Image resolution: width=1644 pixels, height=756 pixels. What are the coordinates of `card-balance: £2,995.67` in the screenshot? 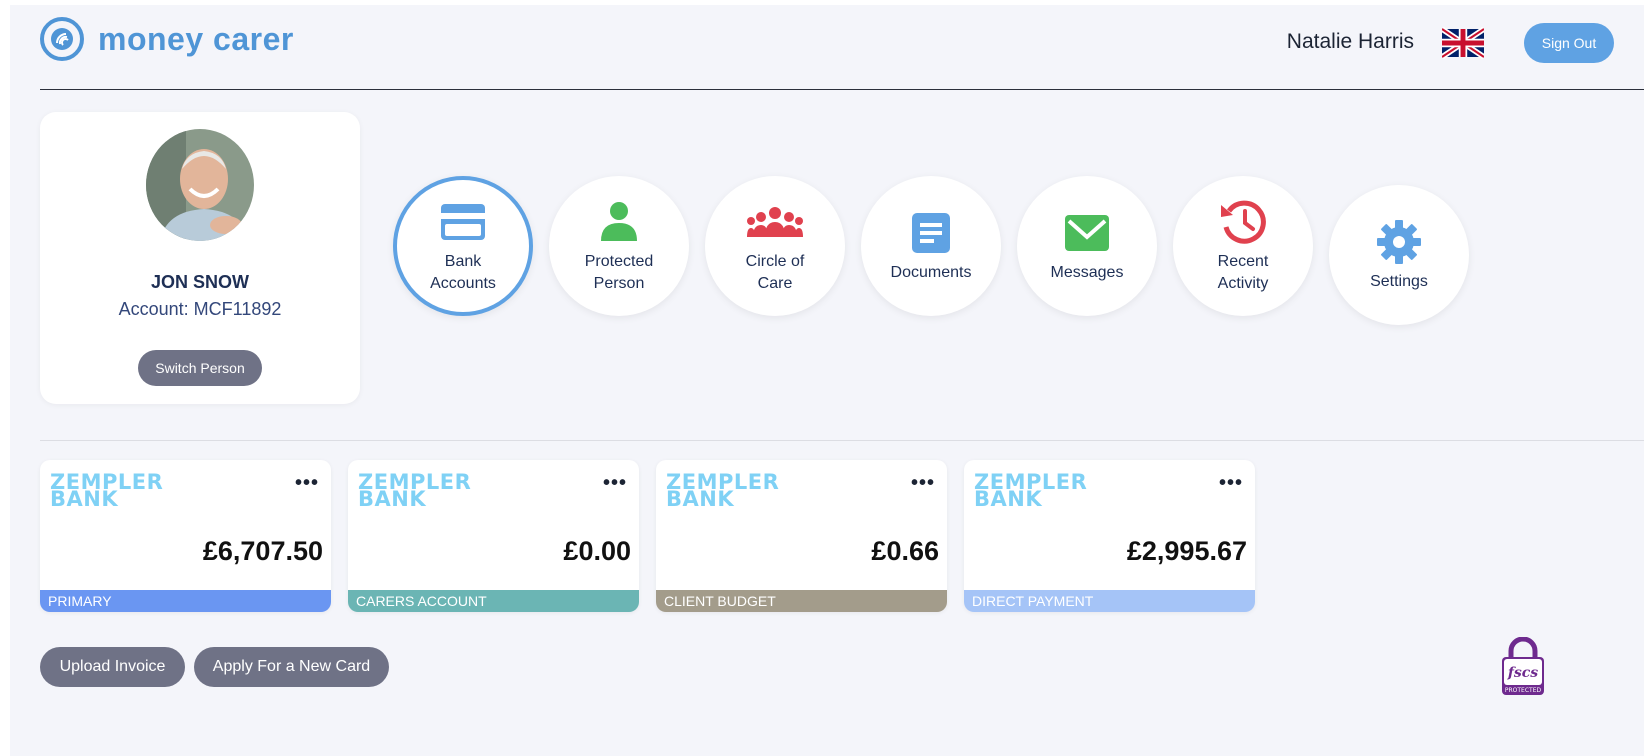 It's located at (1186, 551).